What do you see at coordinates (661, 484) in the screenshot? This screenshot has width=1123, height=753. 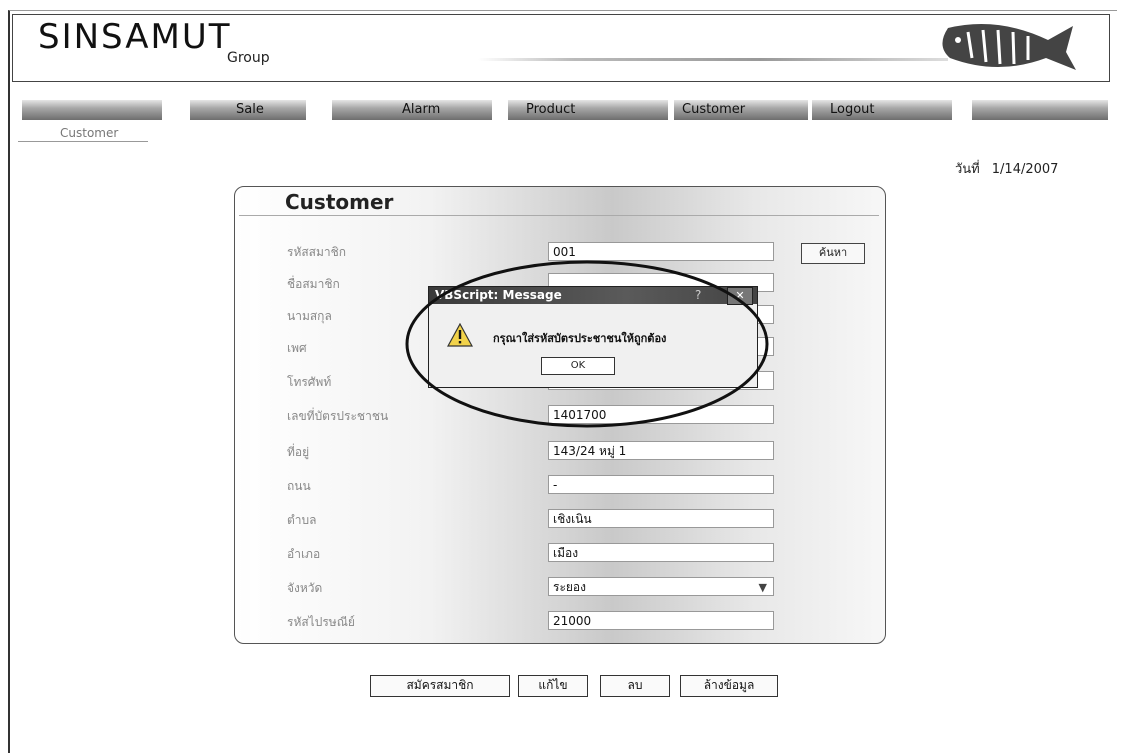 I see `road-input: -` at bounding box center [661, 484].